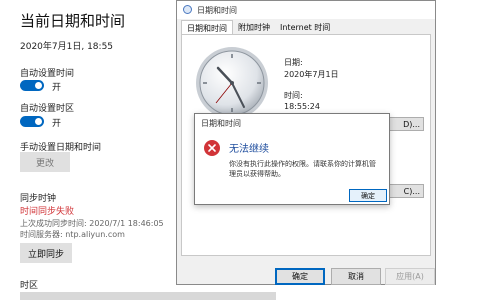 The height and width of the screenshot is (300, 480). What do you see at coordinates (67, 47) in the screenshot?
I see `current-datetime: 2020年7月1日, 18:55` at bounding box center [67, 47].